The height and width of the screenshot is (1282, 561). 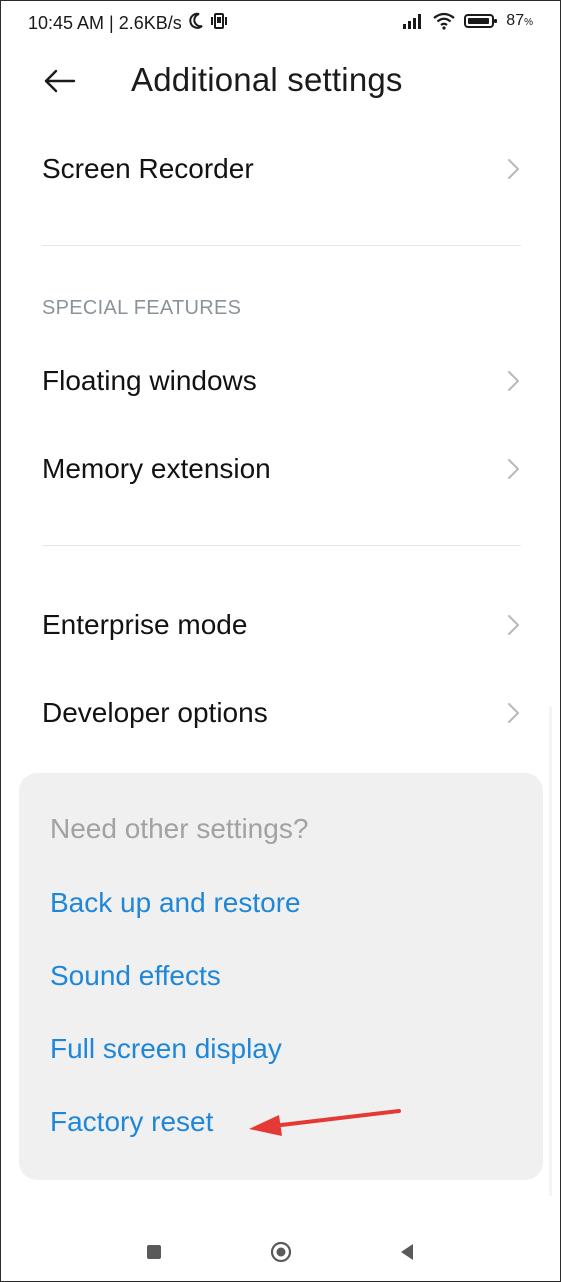 I want to click on home-circle-icon, so click(x=281, y=1252).